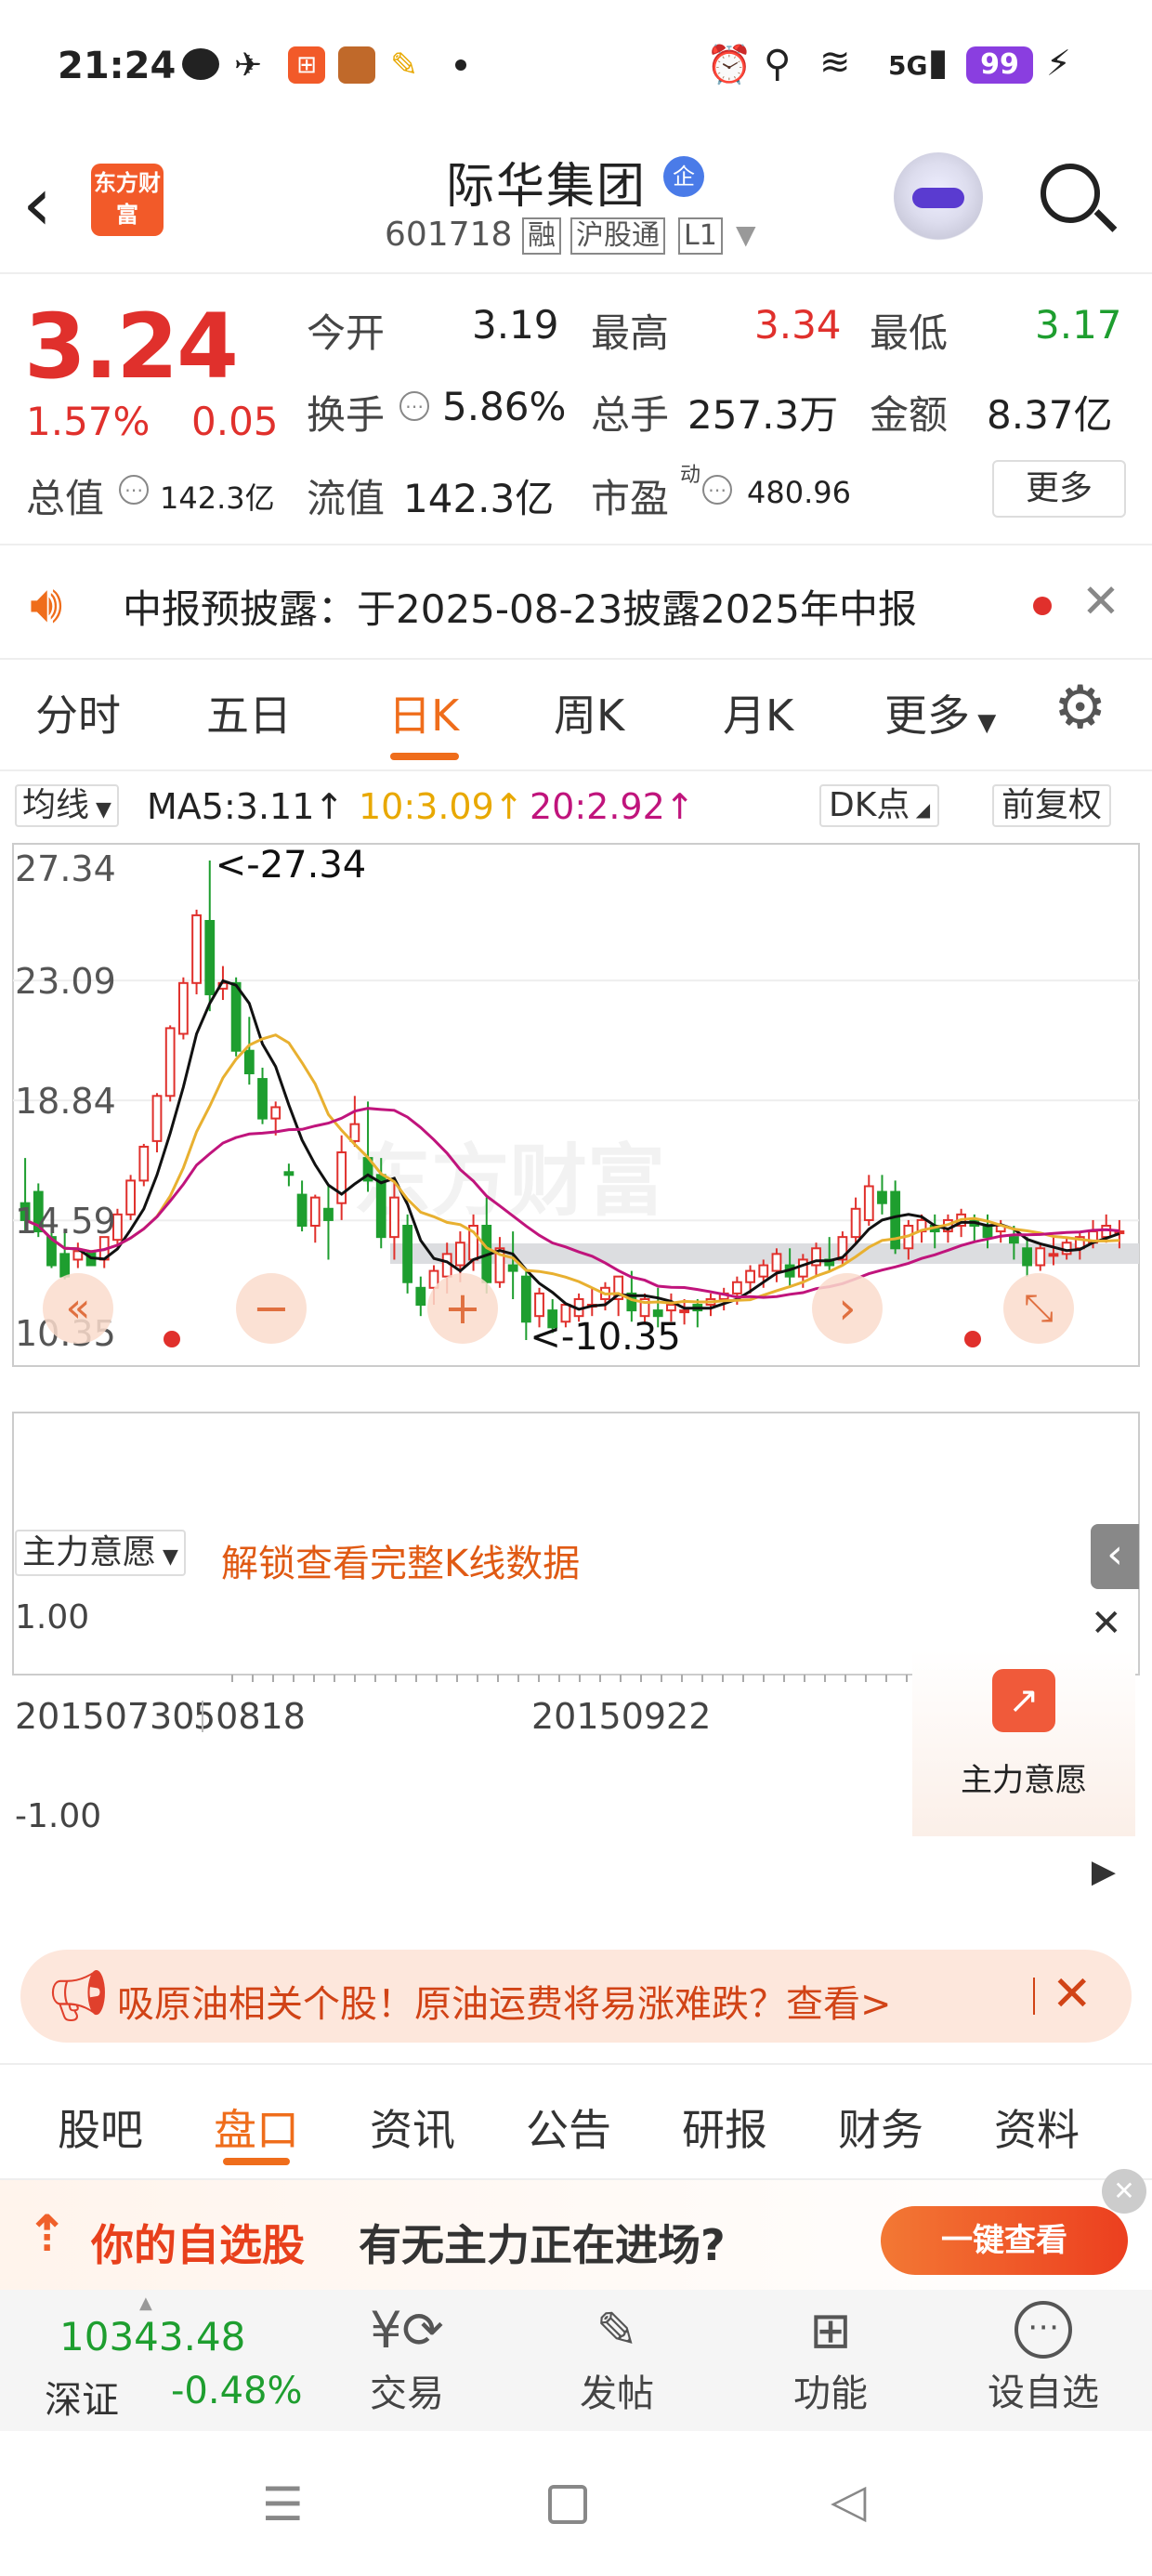 This screenshot has height=2576, width=1152. I want to click on status-bar: 21:24 ✈ ⊞ ✎ ⏰ ⚲ ≋ 5G▮ 99 ⚡, so click(576, 65).